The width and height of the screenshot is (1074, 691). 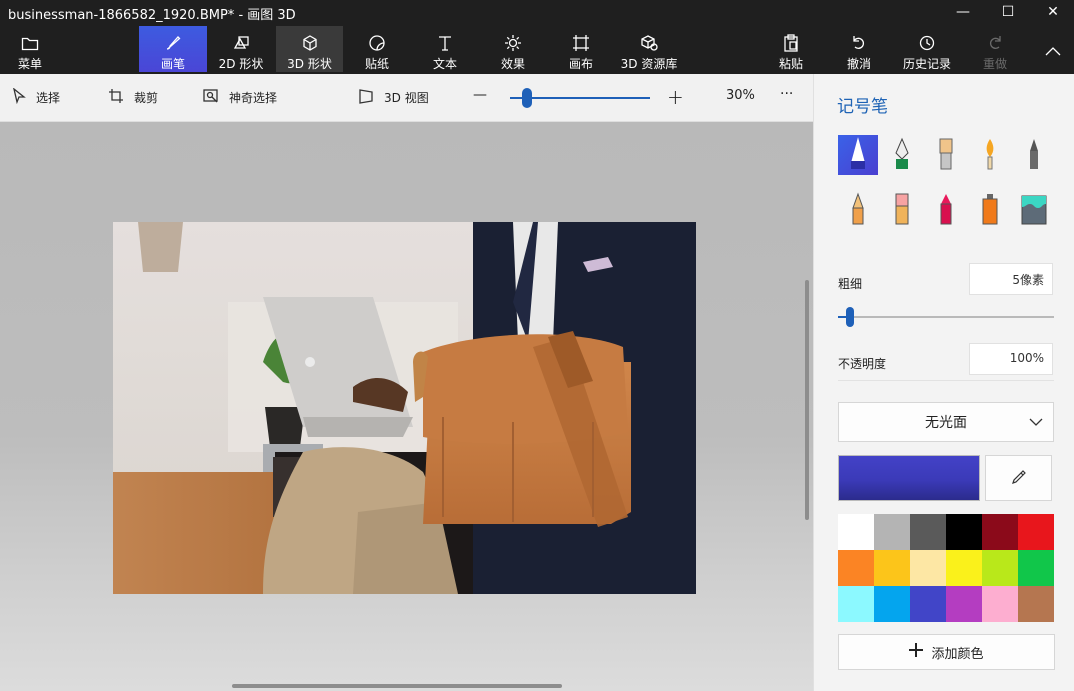 What do you see at coordinates (740, 95) in the screenshot?
I see `zoom-percent: 30%` at bounding box center [740, 95].